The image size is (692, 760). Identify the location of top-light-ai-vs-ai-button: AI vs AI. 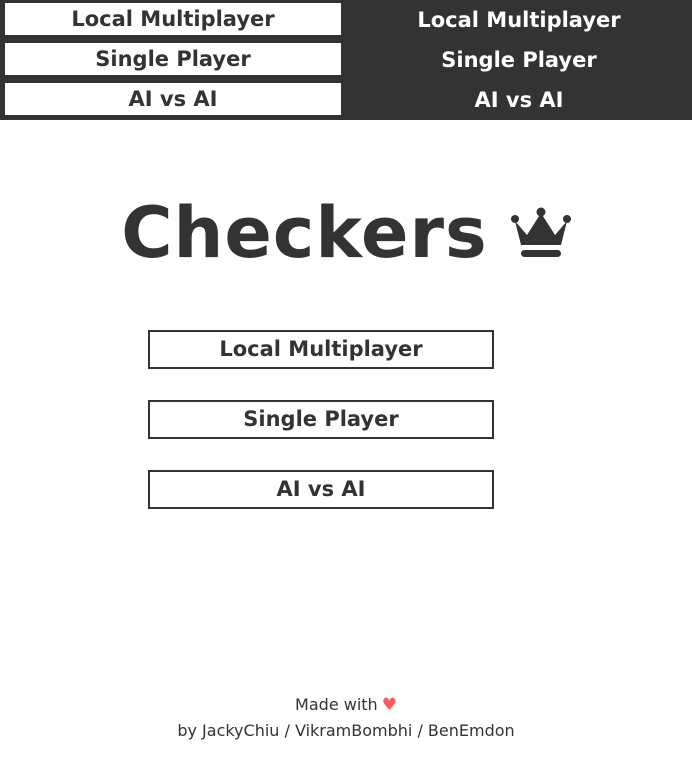
(173, 99).